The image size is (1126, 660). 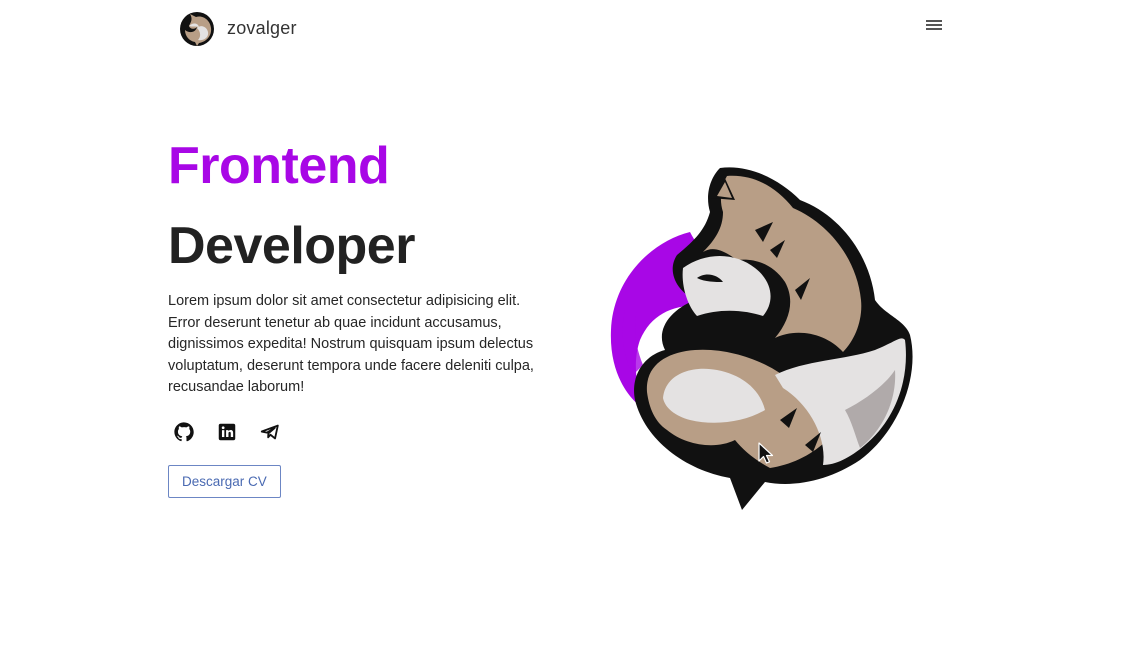 I want to click on github-icon, so click(x=184, y=432).